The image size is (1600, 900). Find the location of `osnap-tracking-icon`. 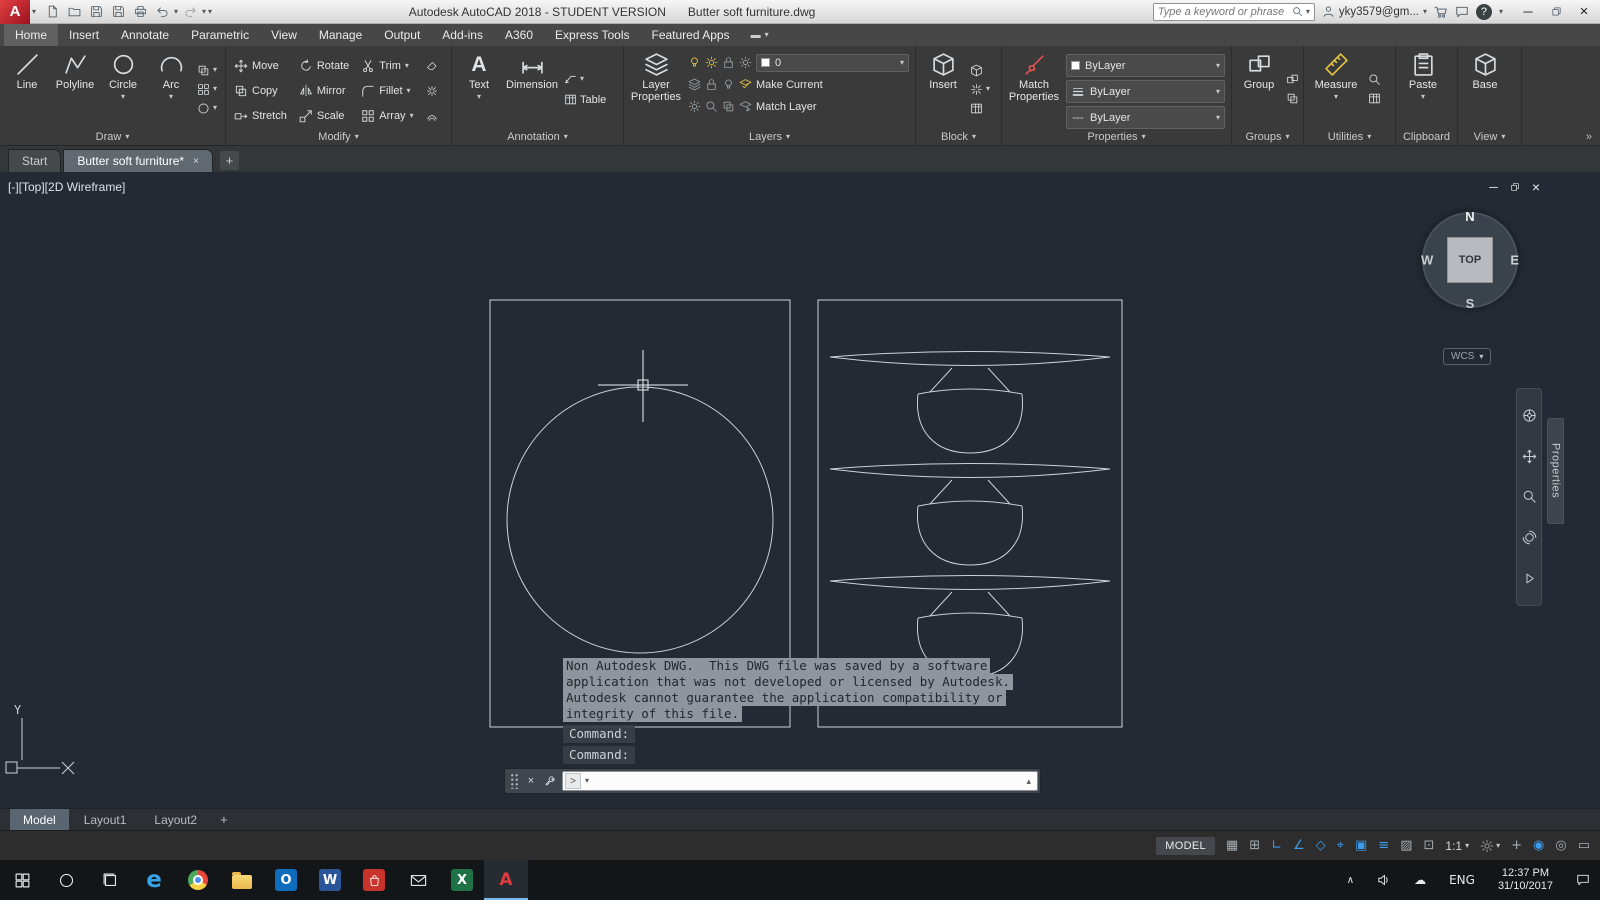

osnap-tracking-icon is located at coordinates (1340, 845).